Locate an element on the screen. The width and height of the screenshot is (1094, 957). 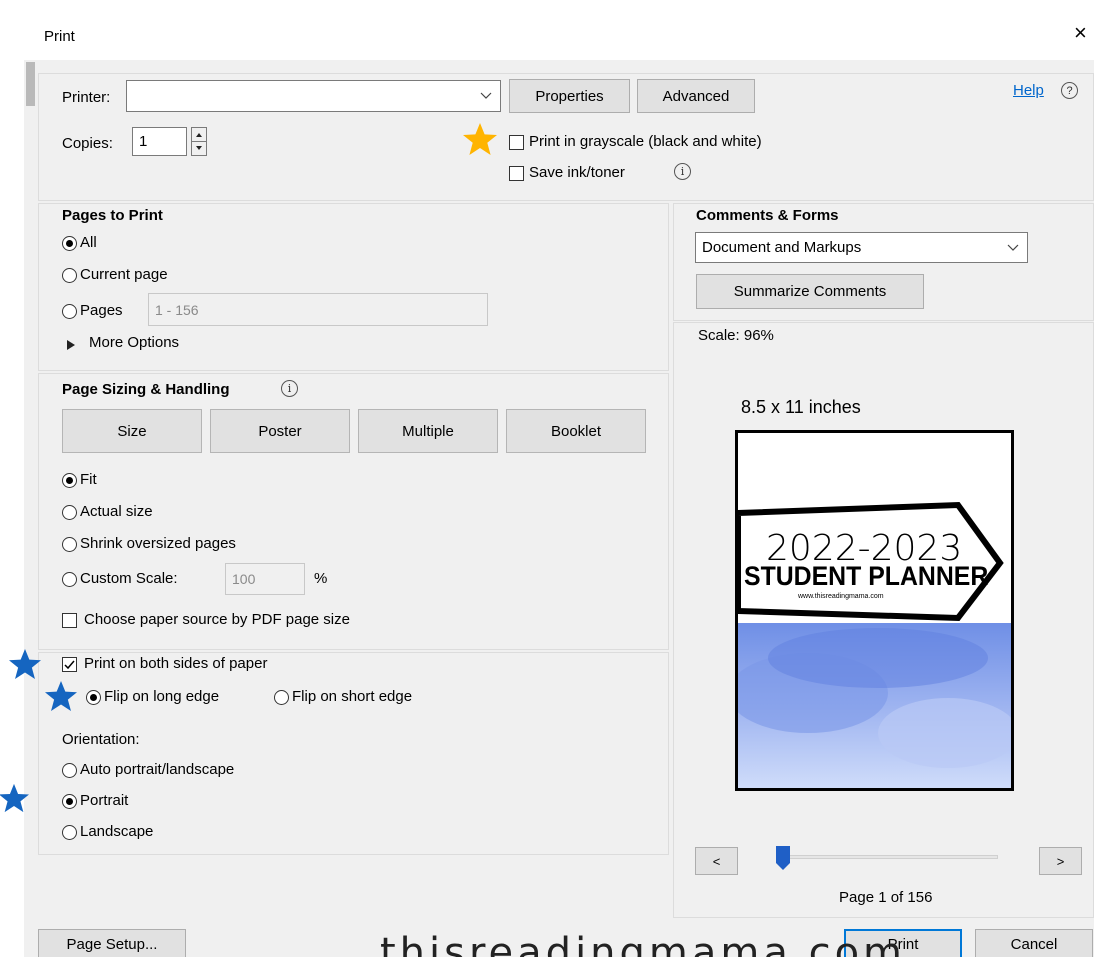
long-edge-label: Flip on long edge is located at coordinates (162, 696).